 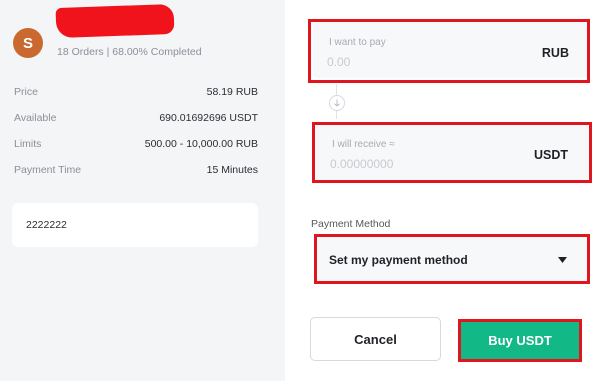 I want to click on receive-label: I will receive ≈, so click(x=363, y=144).